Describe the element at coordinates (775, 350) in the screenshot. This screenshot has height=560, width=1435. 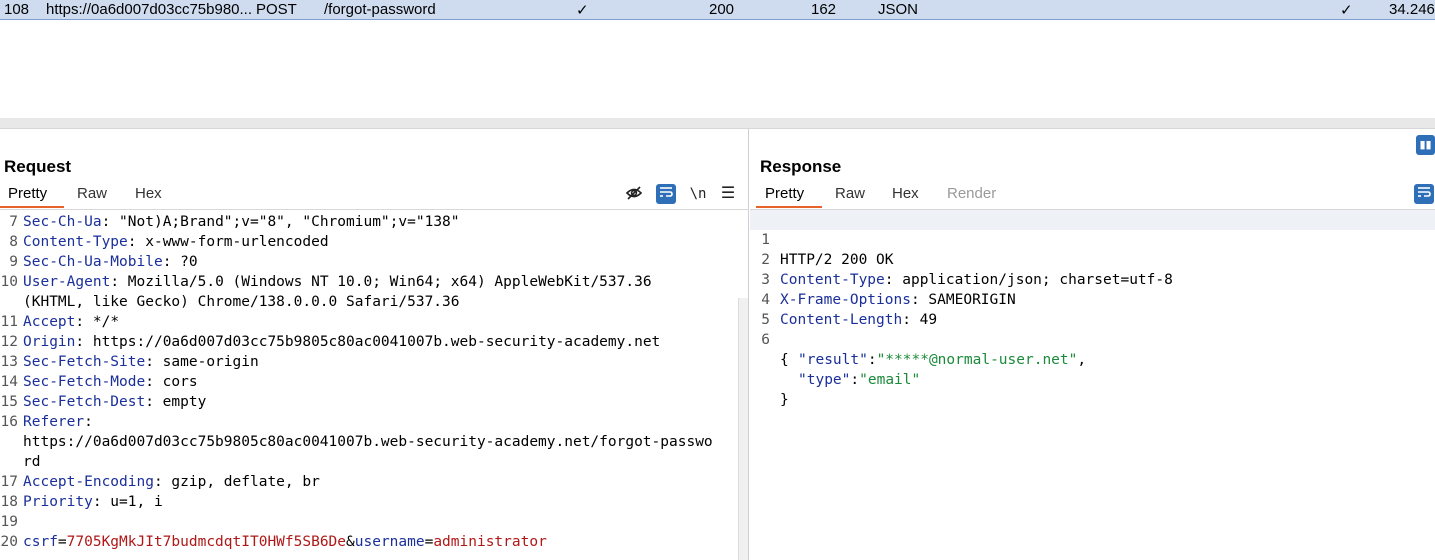
I see `response-line-6: 6 {` at that location.